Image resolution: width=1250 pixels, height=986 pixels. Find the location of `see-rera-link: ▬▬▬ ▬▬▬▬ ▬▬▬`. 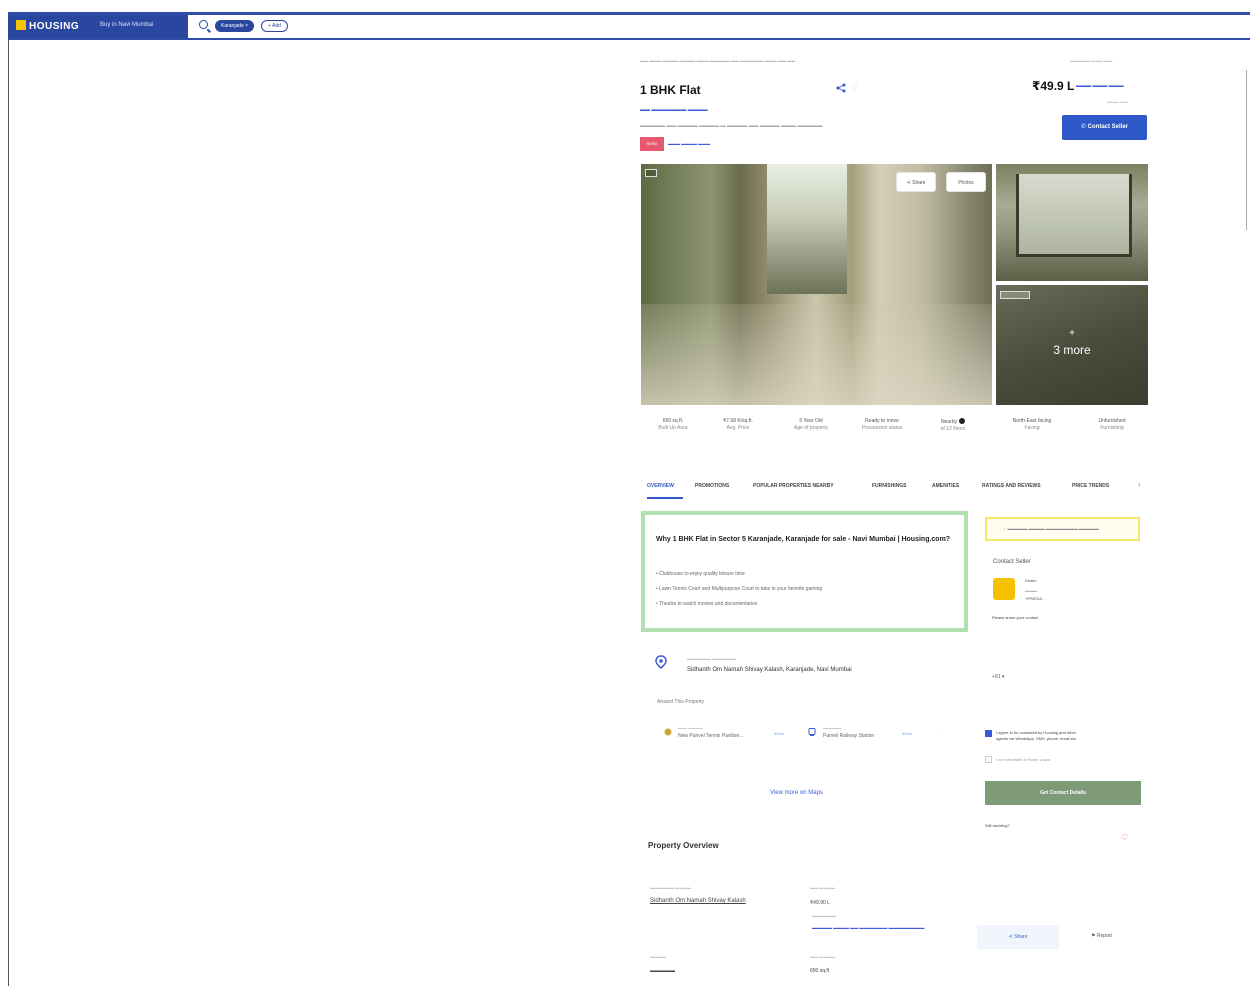

see-rera-link: ▬▬▬ ▬▬▬▬ ▬▬▬ is located at coordinates (689, 143).